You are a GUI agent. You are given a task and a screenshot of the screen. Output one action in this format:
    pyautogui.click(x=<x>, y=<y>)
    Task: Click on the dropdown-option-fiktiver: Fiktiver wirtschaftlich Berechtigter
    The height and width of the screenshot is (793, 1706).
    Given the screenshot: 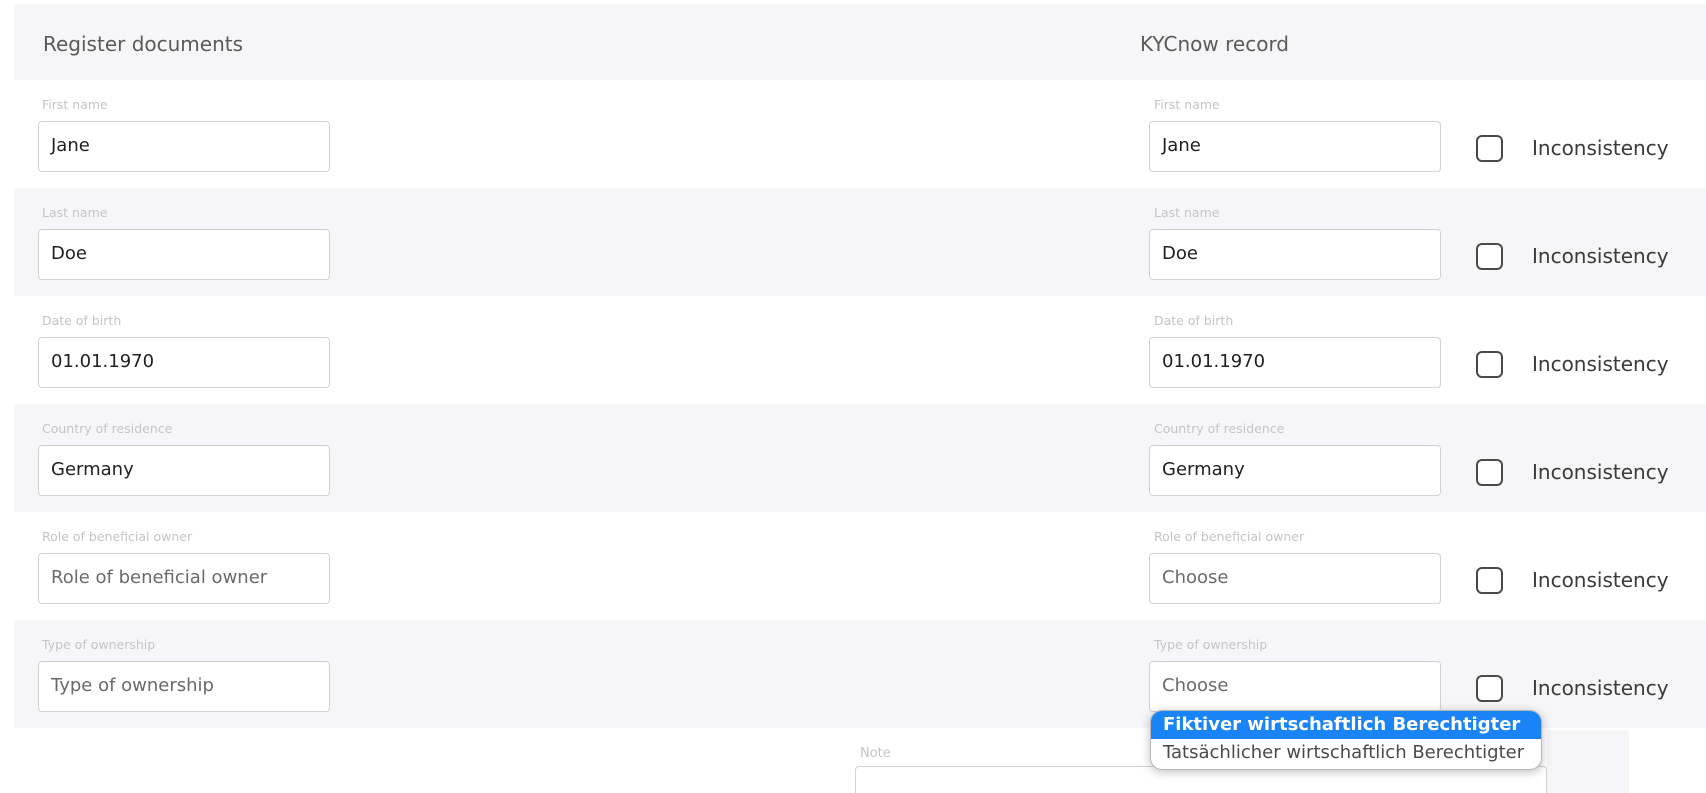 What is the action you would take?
    pyautogui.click(x=1346, y=725)
    